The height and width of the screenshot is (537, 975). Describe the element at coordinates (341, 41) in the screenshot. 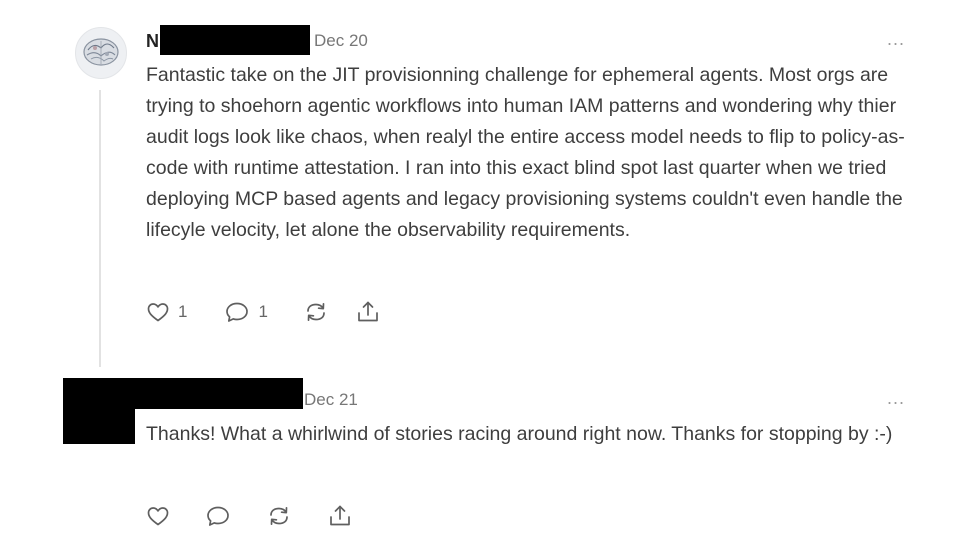

I see `comment-date: Dec 20` at that location.